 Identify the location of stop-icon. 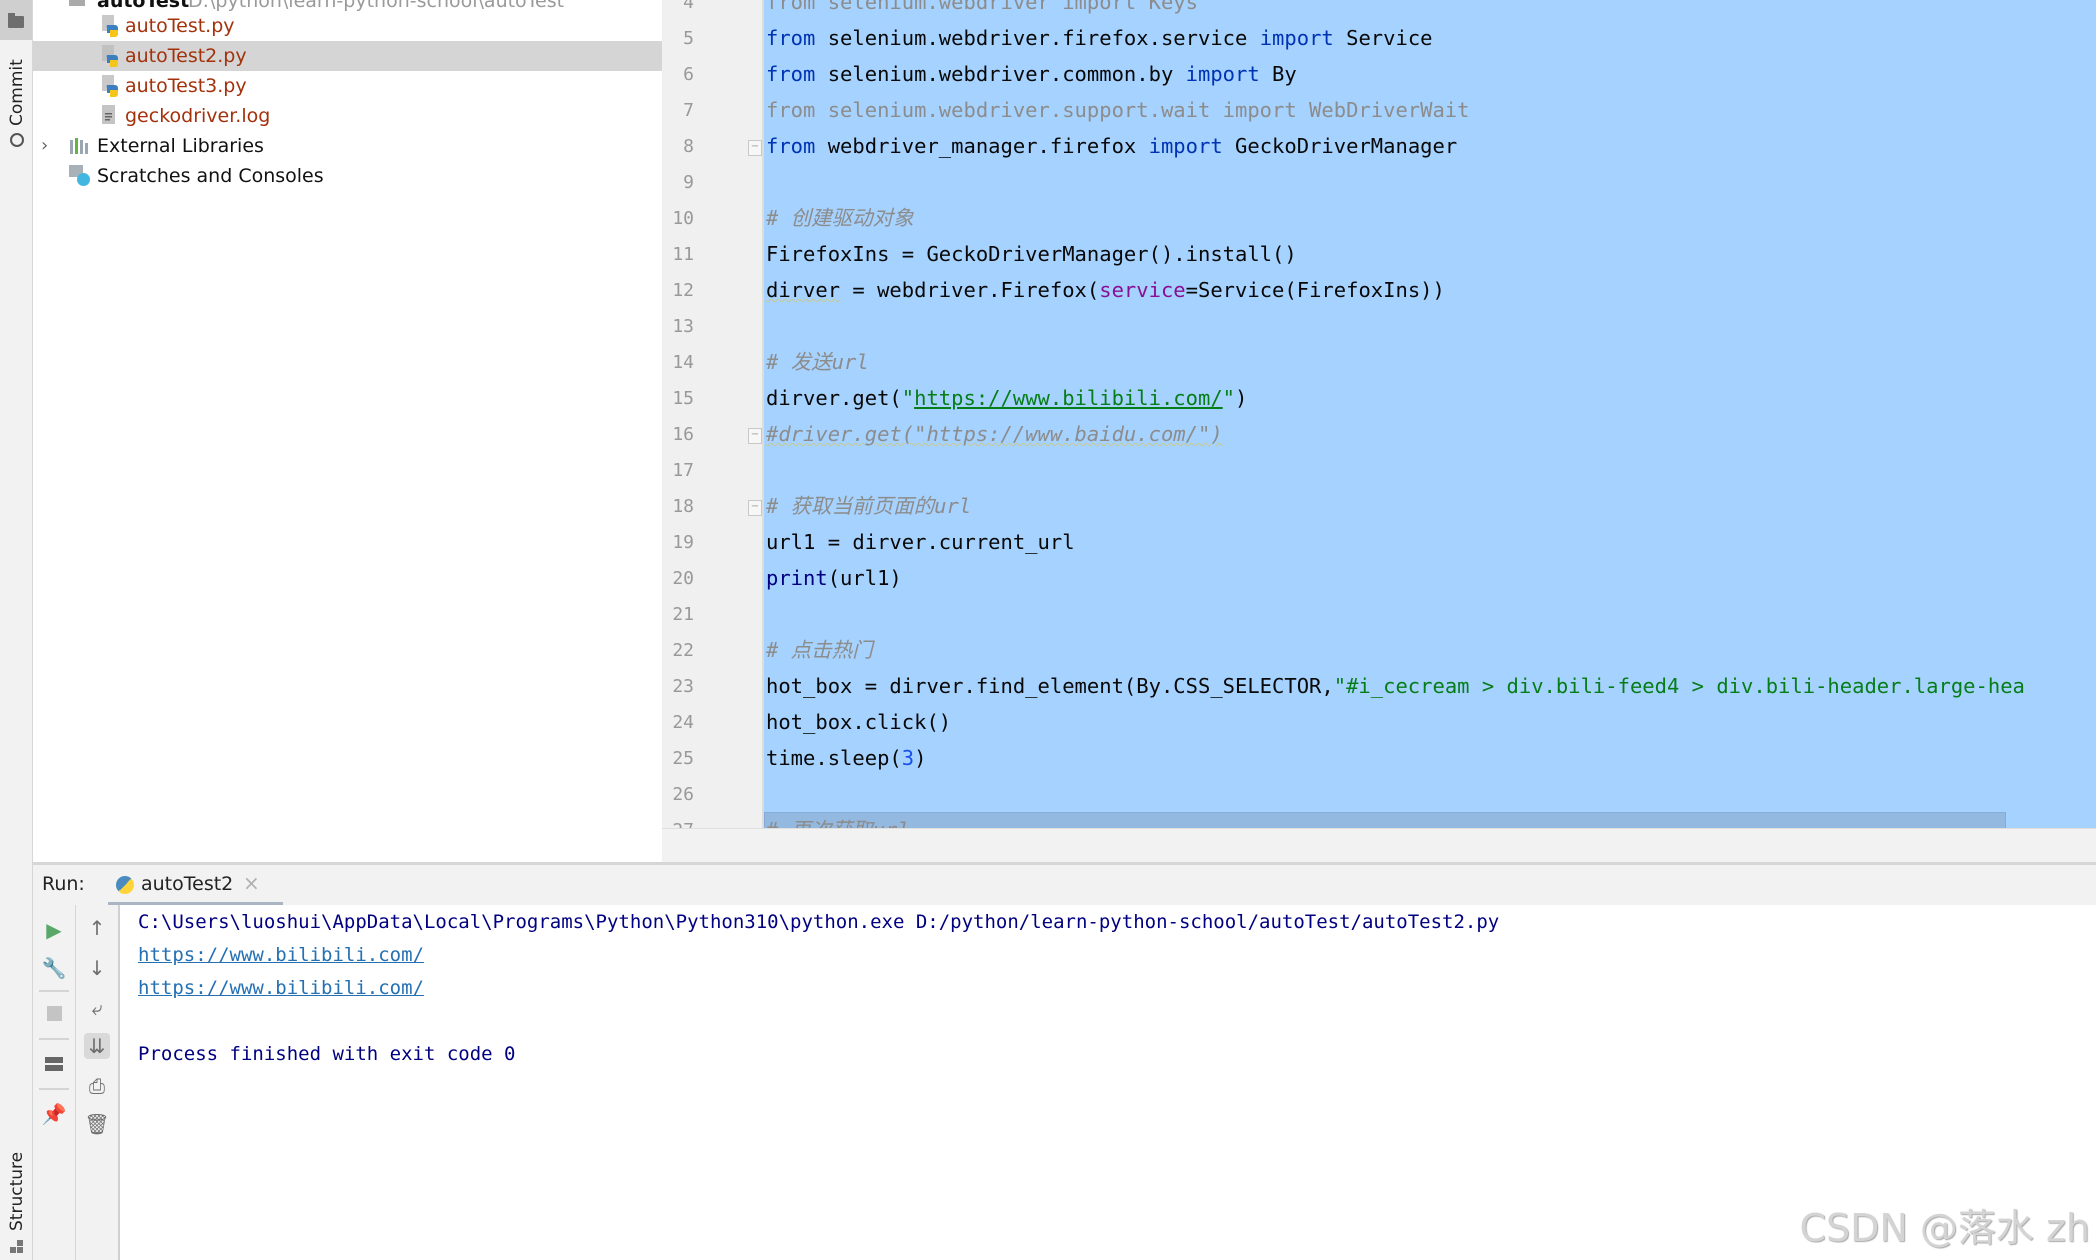
(54, 1014).